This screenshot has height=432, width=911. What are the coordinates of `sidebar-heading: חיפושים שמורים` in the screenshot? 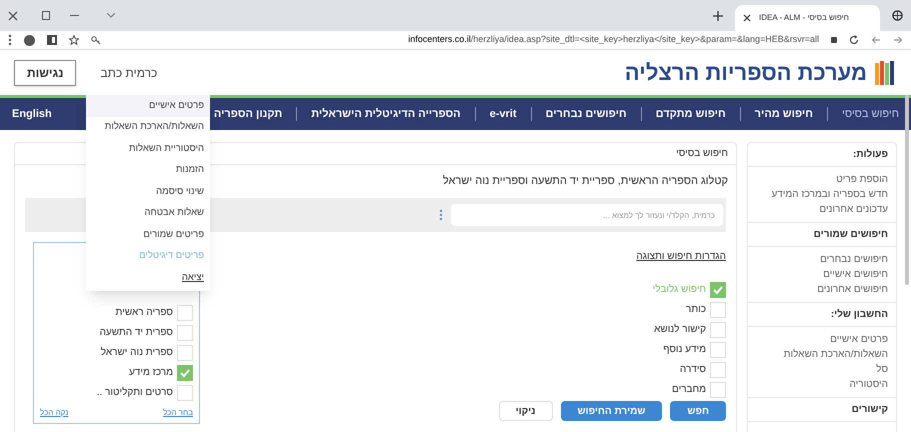 It's located at (851, 235).